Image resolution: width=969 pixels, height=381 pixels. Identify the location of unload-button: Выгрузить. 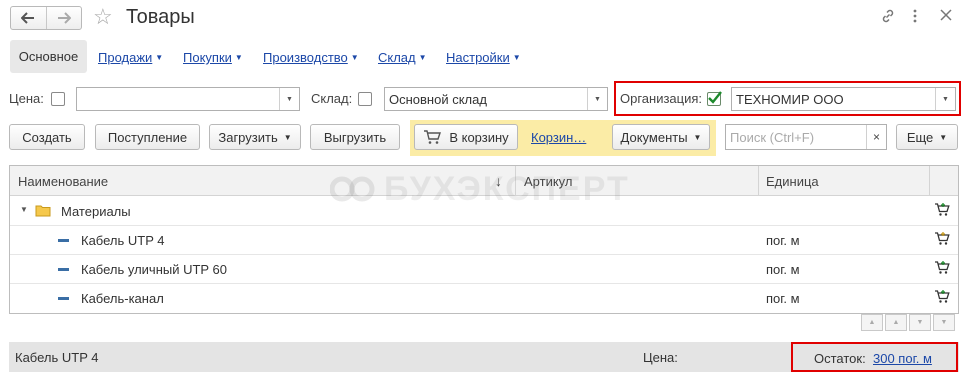
(355, 137).